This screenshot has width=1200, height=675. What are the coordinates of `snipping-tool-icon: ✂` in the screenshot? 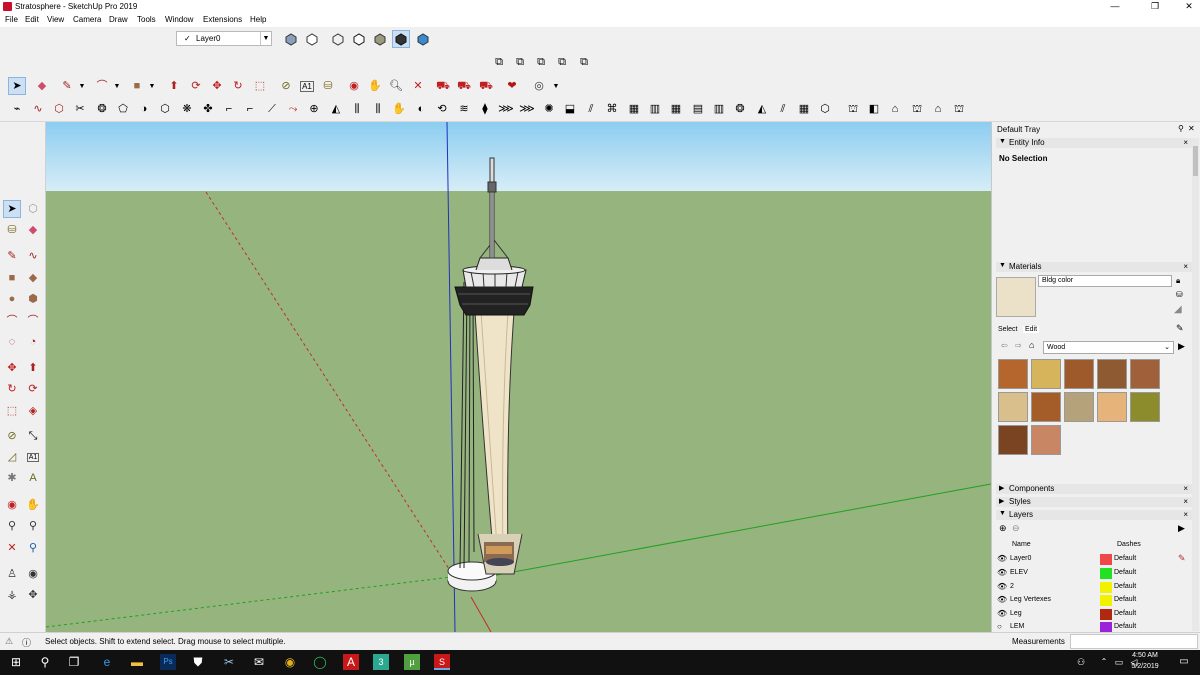 It's located at (229, 662).